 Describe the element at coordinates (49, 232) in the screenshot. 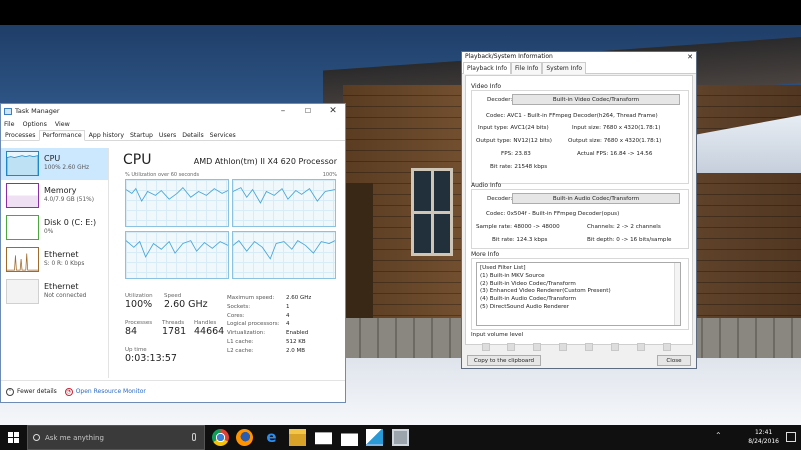

I see `sidebar-disk-sub: 0%` at that location.